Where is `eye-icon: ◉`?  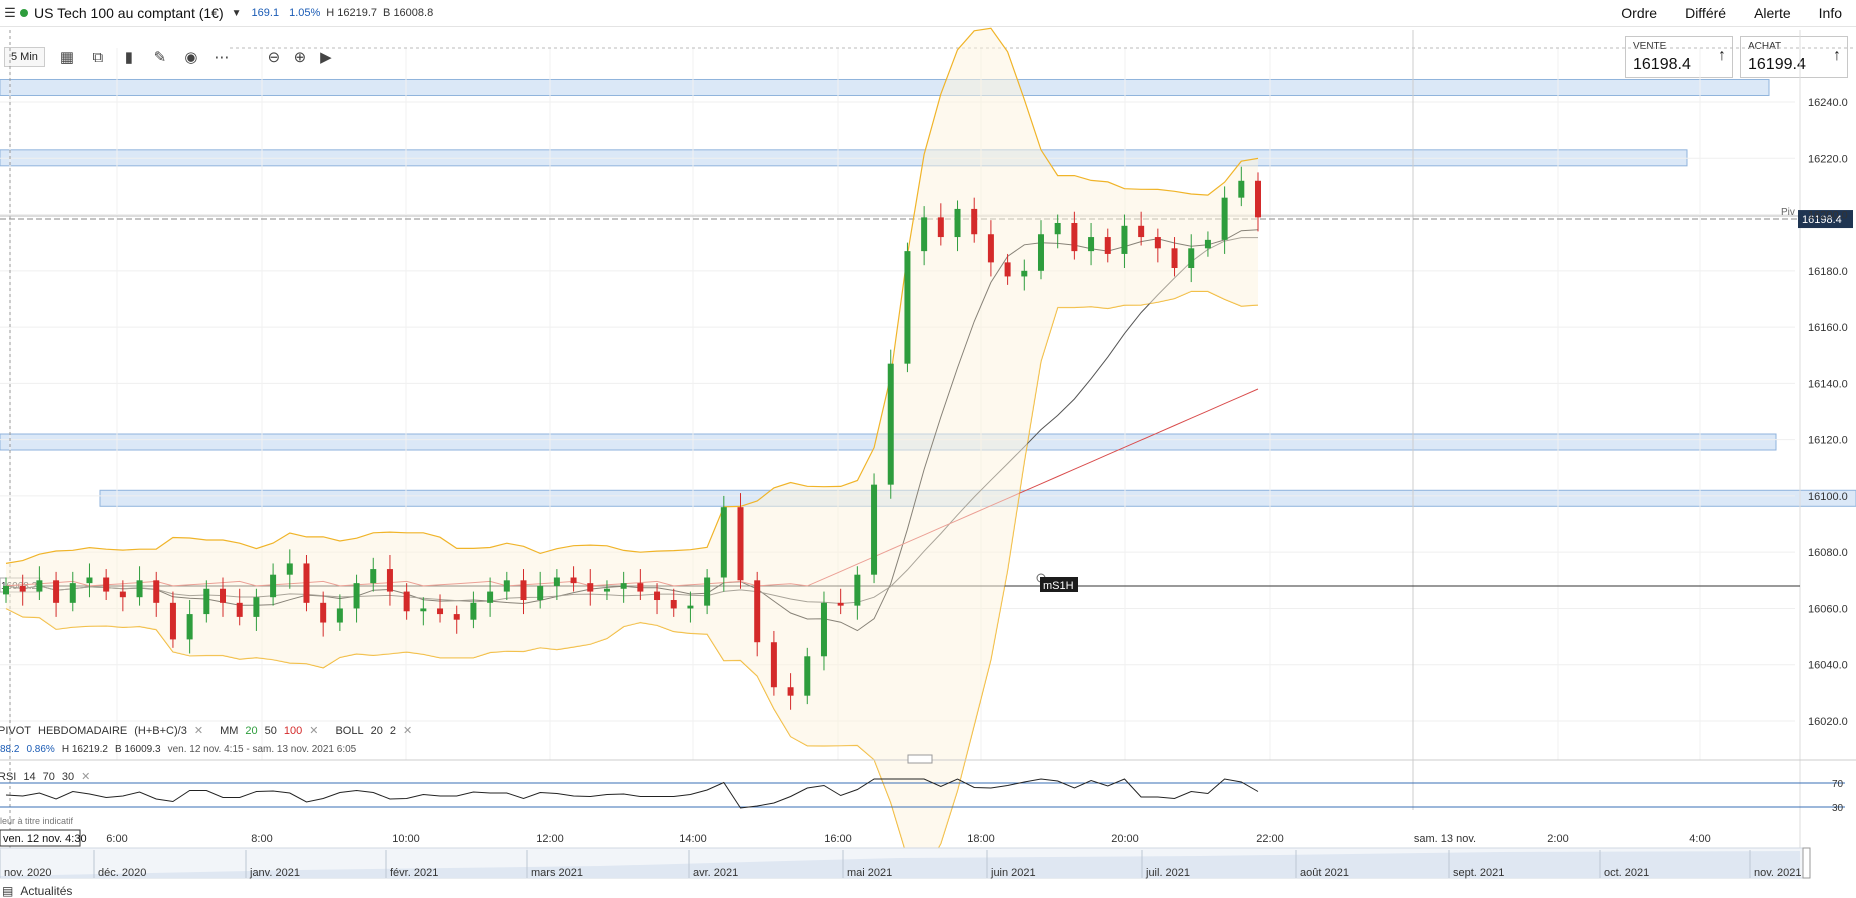
eye-icon: ◉ is located at coordinates (191, 57).